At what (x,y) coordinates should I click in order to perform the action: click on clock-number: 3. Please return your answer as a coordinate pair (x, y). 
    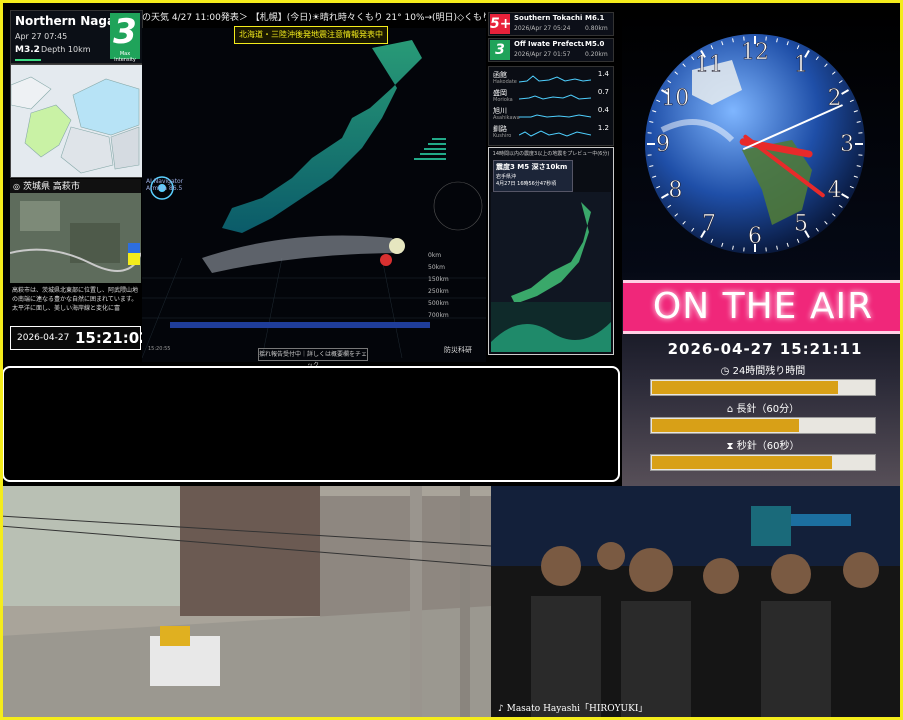
    Looking at the image, I should click on (847, 144).